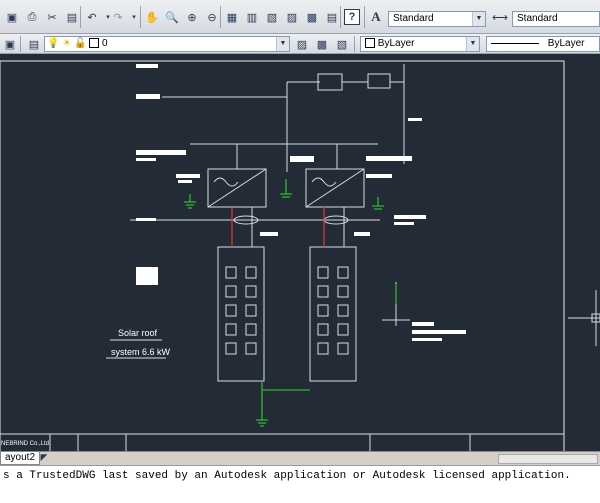 The width and height of the screenshot is (600, 503). I want to click on pv-modules, so click(287, 310).